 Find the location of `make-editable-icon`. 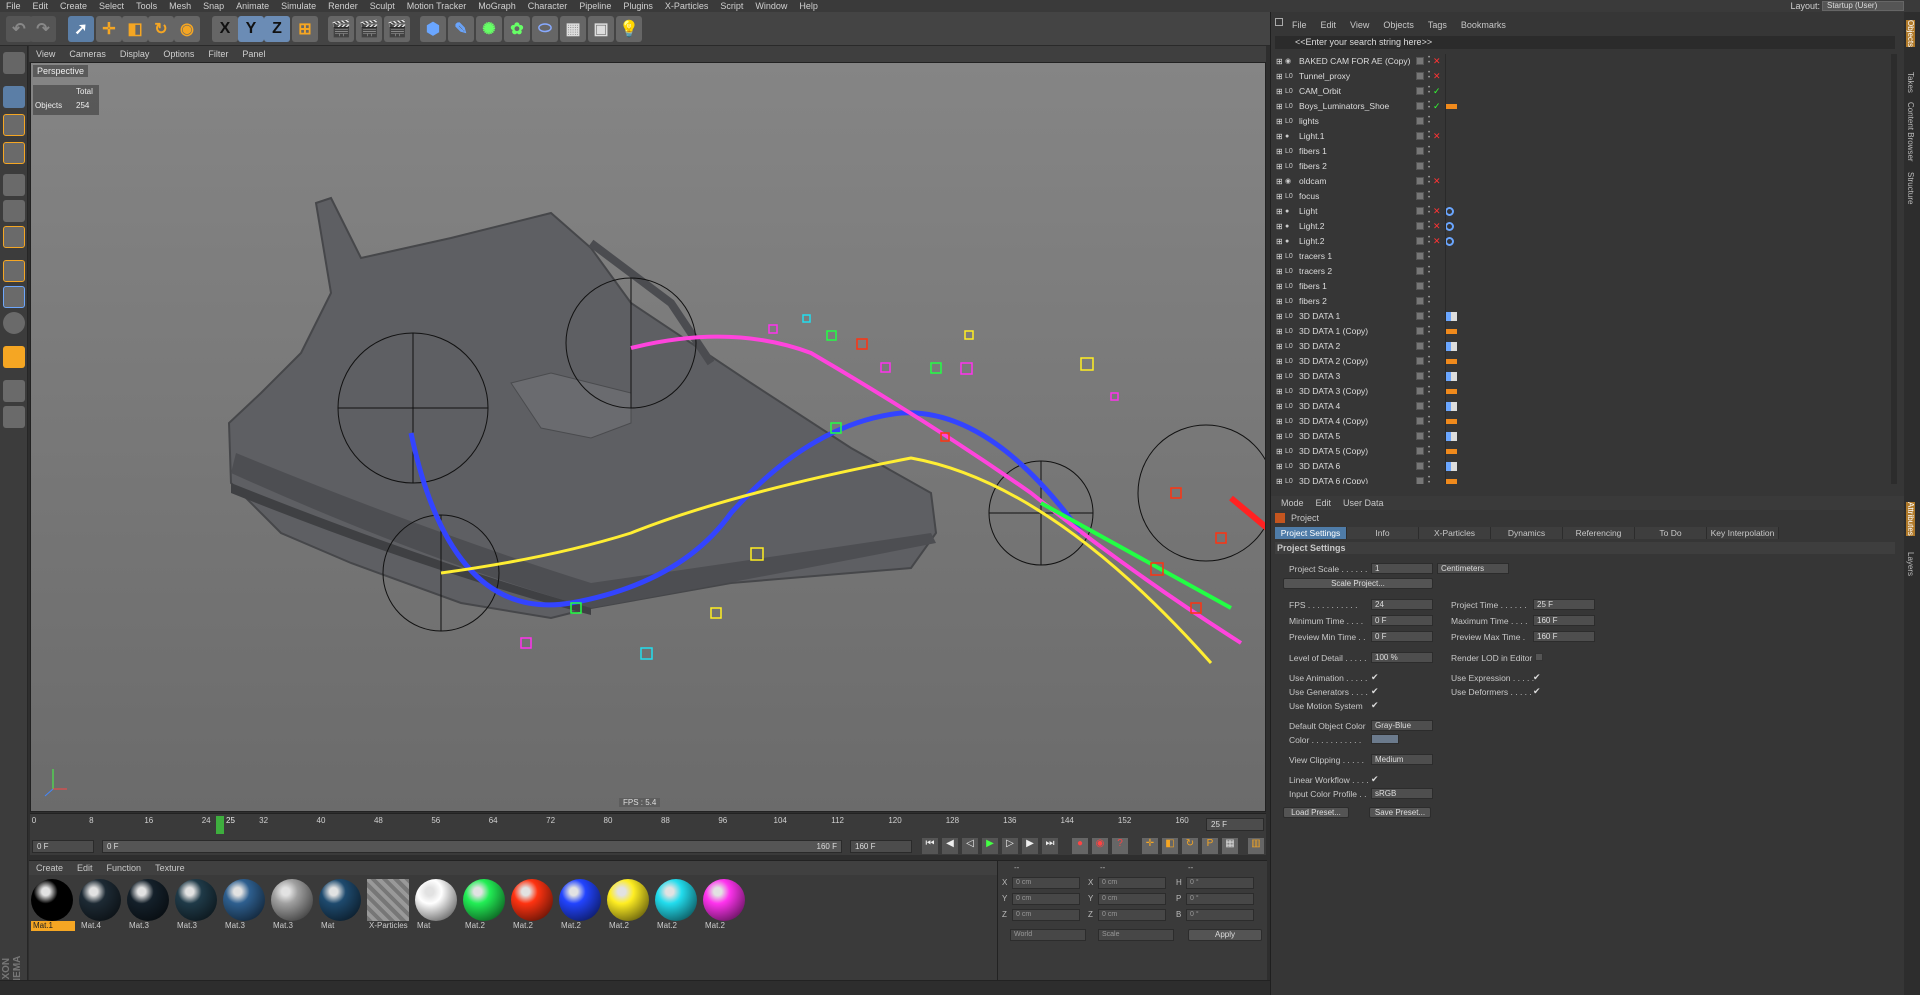

make-editable-icon is located at coordinates (14, 63).